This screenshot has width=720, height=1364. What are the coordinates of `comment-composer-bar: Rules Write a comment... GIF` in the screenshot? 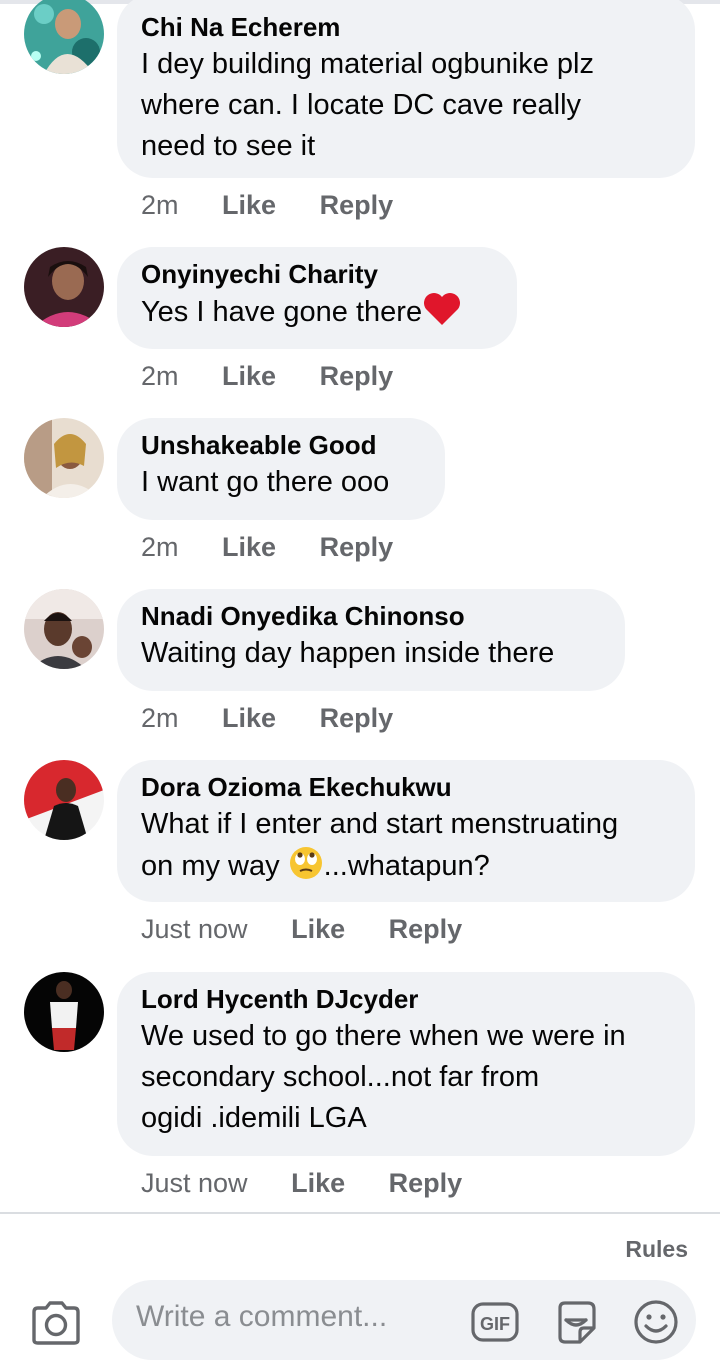 It's located at (360, 1288).